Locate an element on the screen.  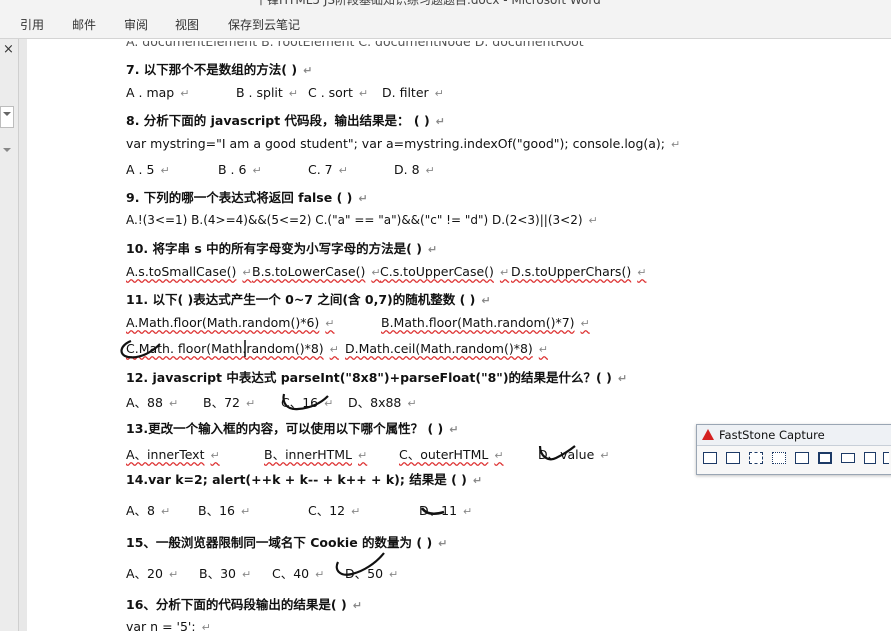
chevron-down-icon is located at coordinates (7, 114).